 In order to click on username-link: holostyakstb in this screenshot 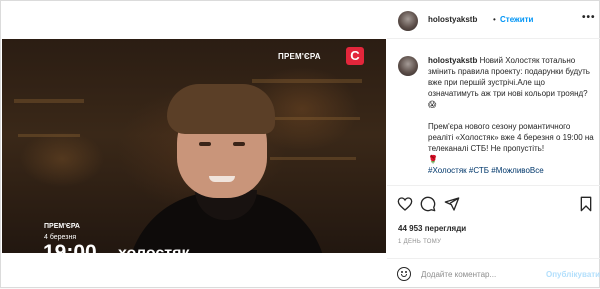, I will do `click(452, 19)`.